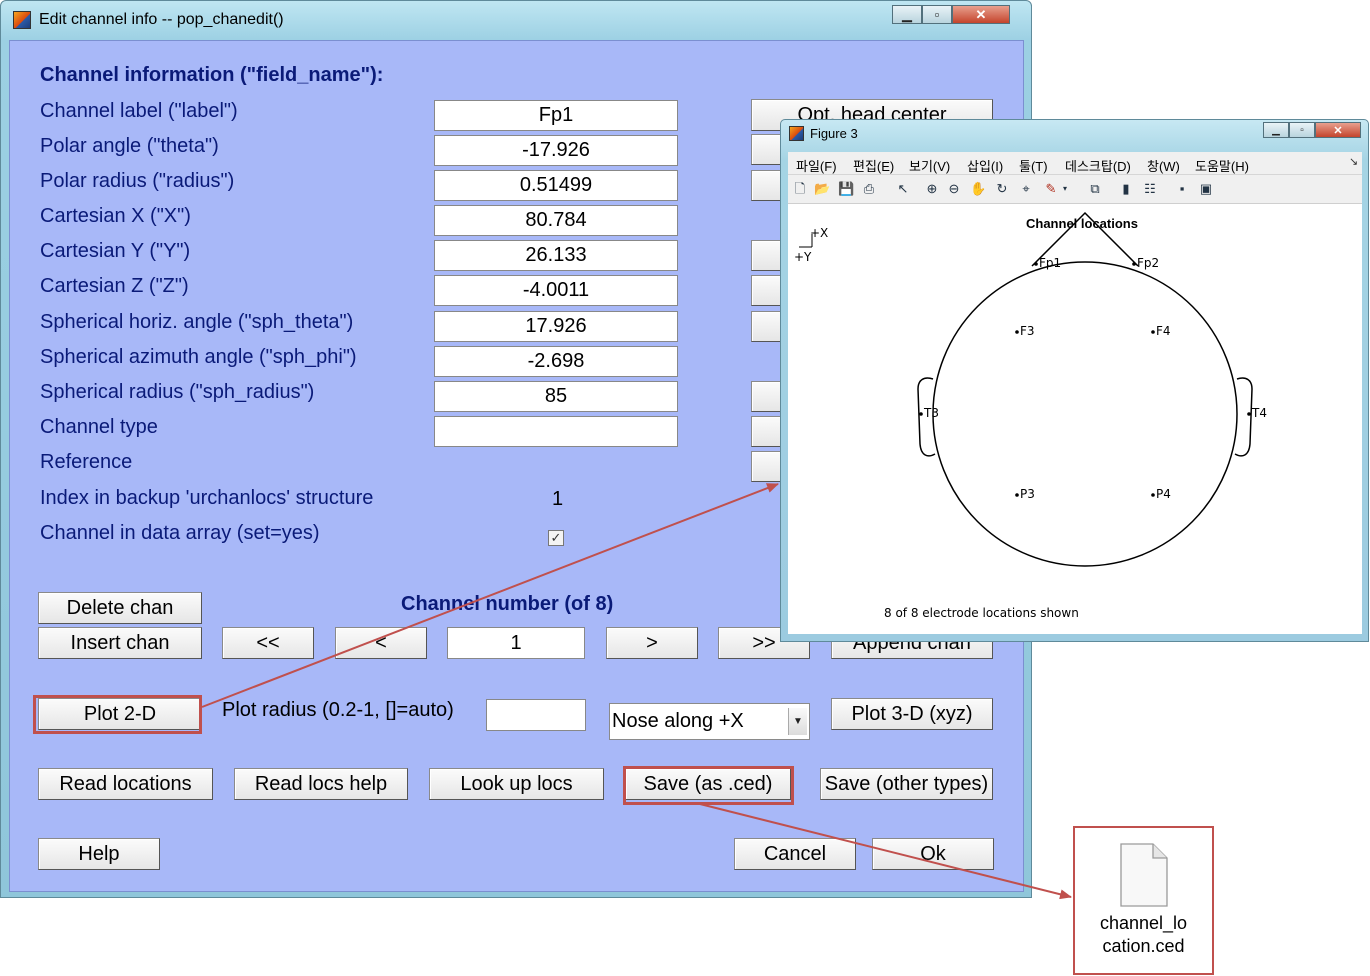 This screenshot has width=1370, height=976. What do you see at coordinates (1302, 130) in the screenshot?
I see `figure-maximize-button: ▫` at bounding box center [1302, 130].